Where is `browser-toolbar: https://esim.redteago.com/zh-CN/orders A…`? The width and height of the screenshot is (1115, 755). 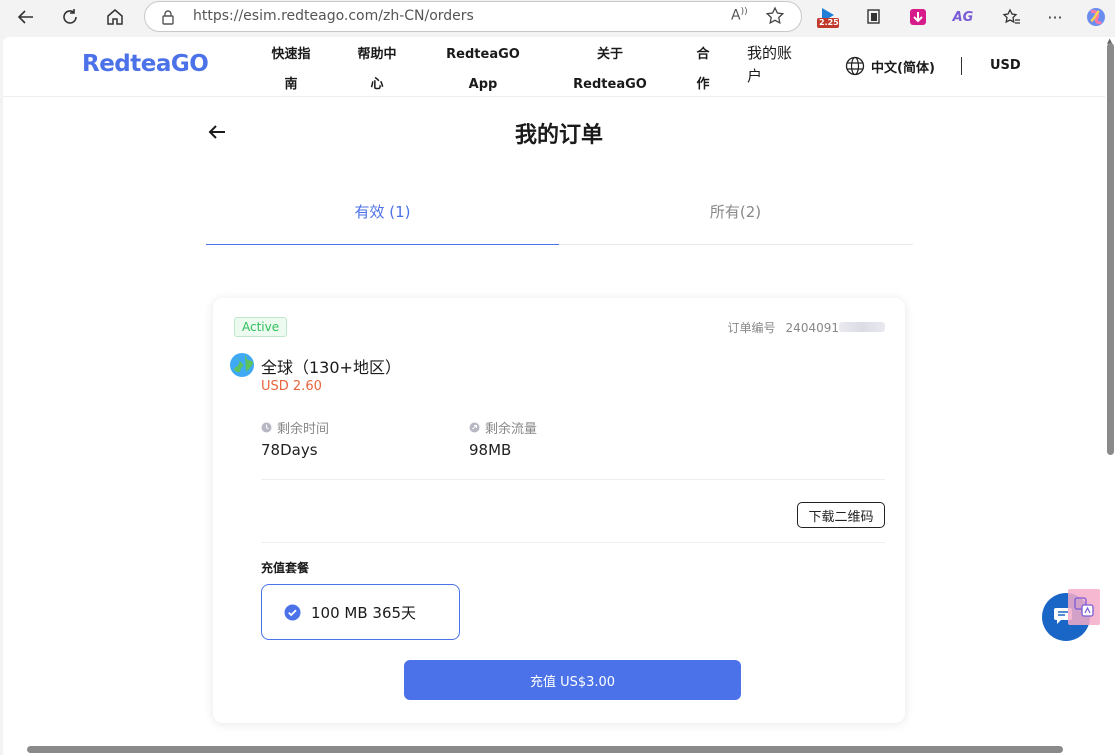
browser-toolbar: https://esim.redteago.com/zh-CN/orders A… is located at coordinates (557, 18).